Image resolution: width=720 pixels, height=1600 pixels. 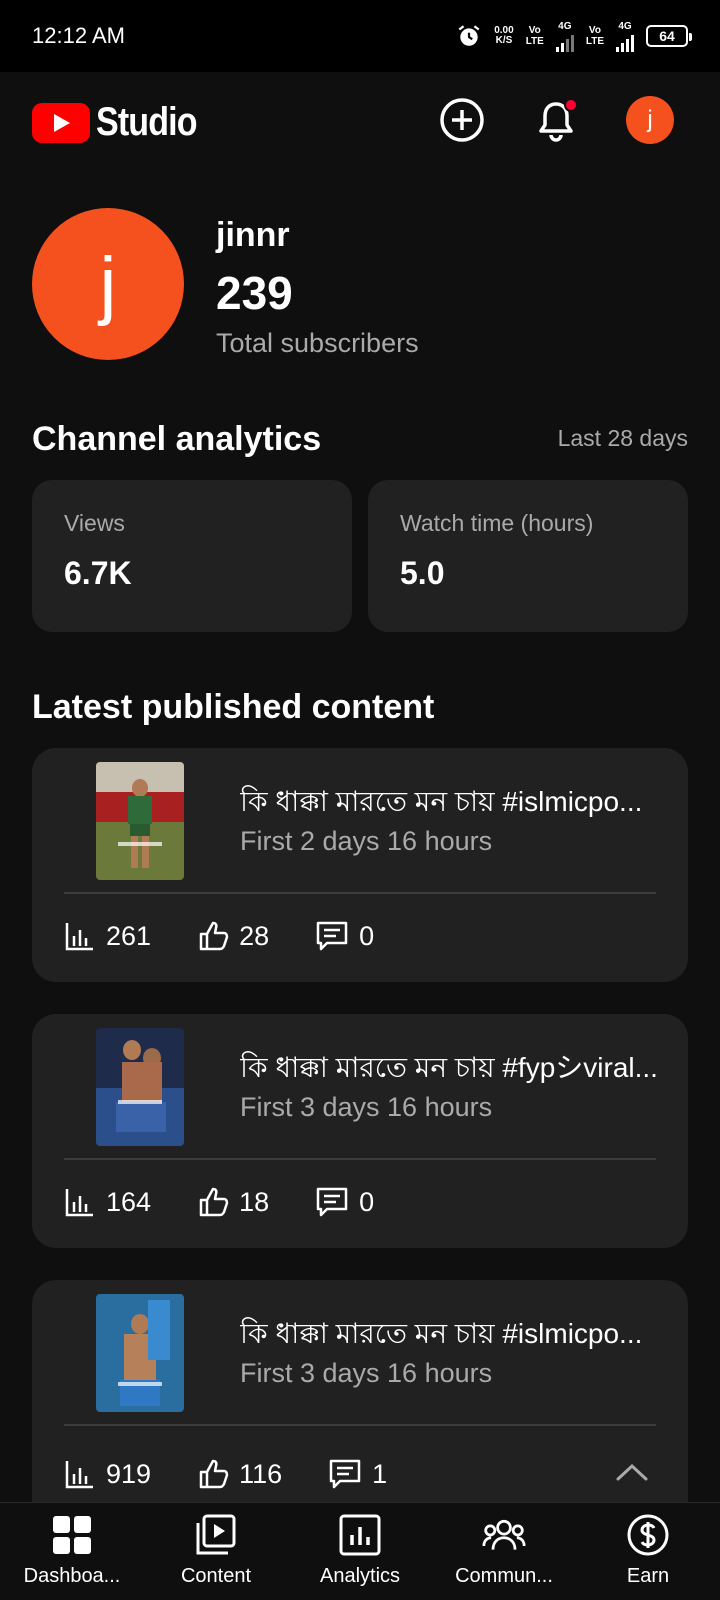 What do you see at coordinates (594, 36) in the screenshot?
I see `sim2-volte: Vo LTE` at bounding box center [594, 36].